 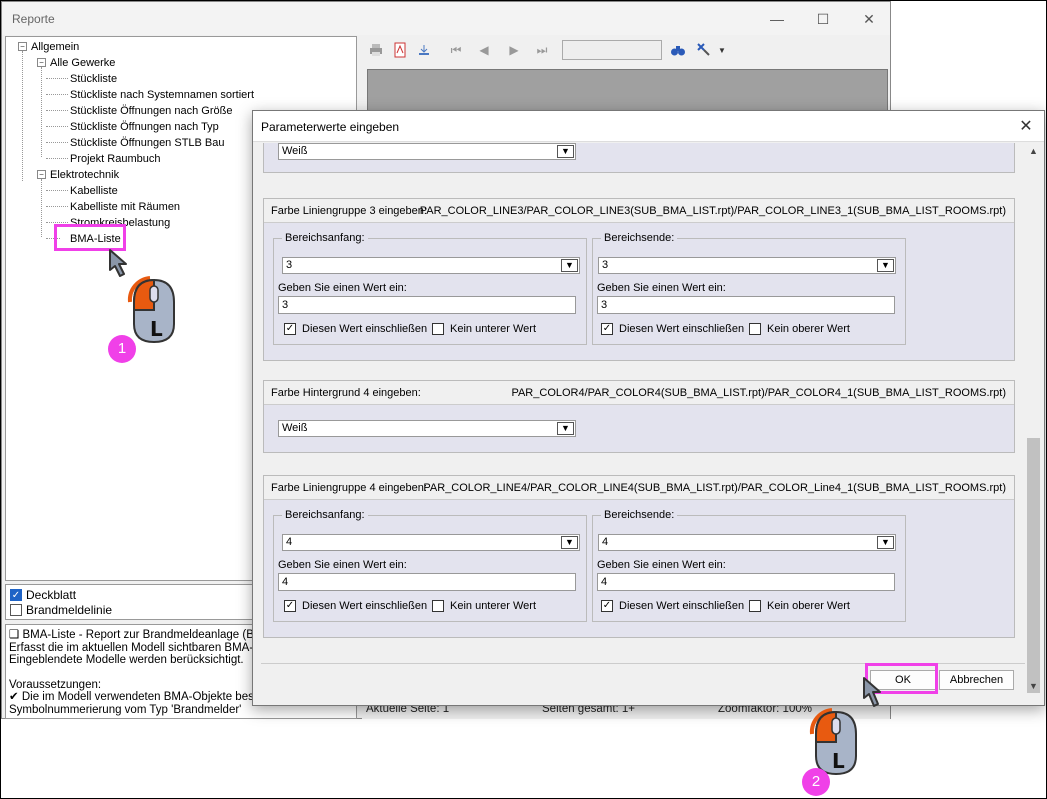 What do you see at coordinates (746, 305) in the screenshot?
I see `range-end-input: 3` at bounding box center [746, 305].